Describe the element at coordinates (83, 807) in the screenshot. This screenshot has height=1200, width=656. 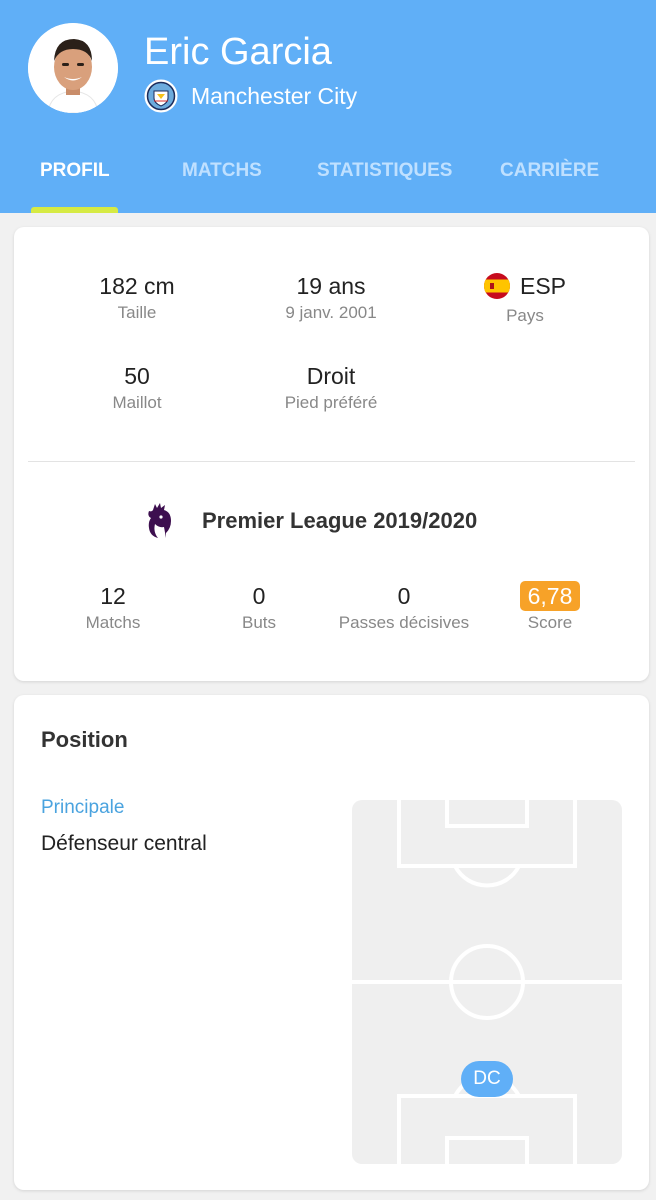
I see `primary-position-label: Principale` at that location.